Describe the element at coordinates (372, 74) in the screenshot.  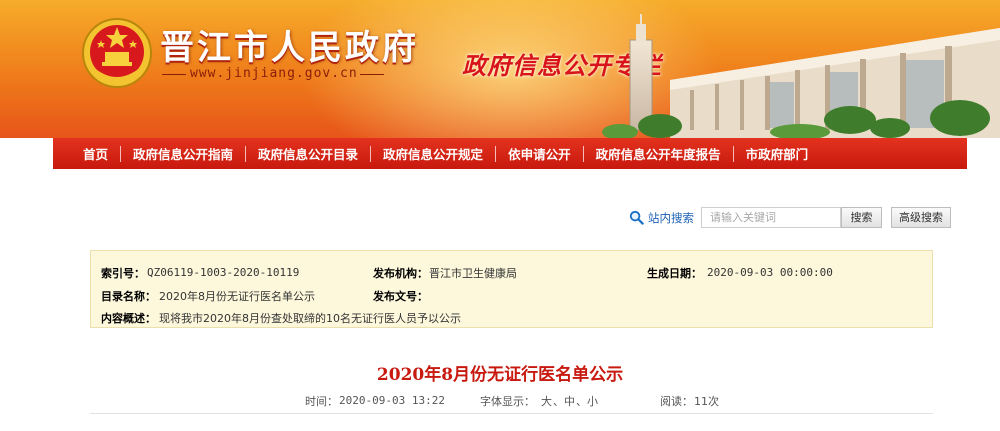
I see `url-divider-right` at that location.